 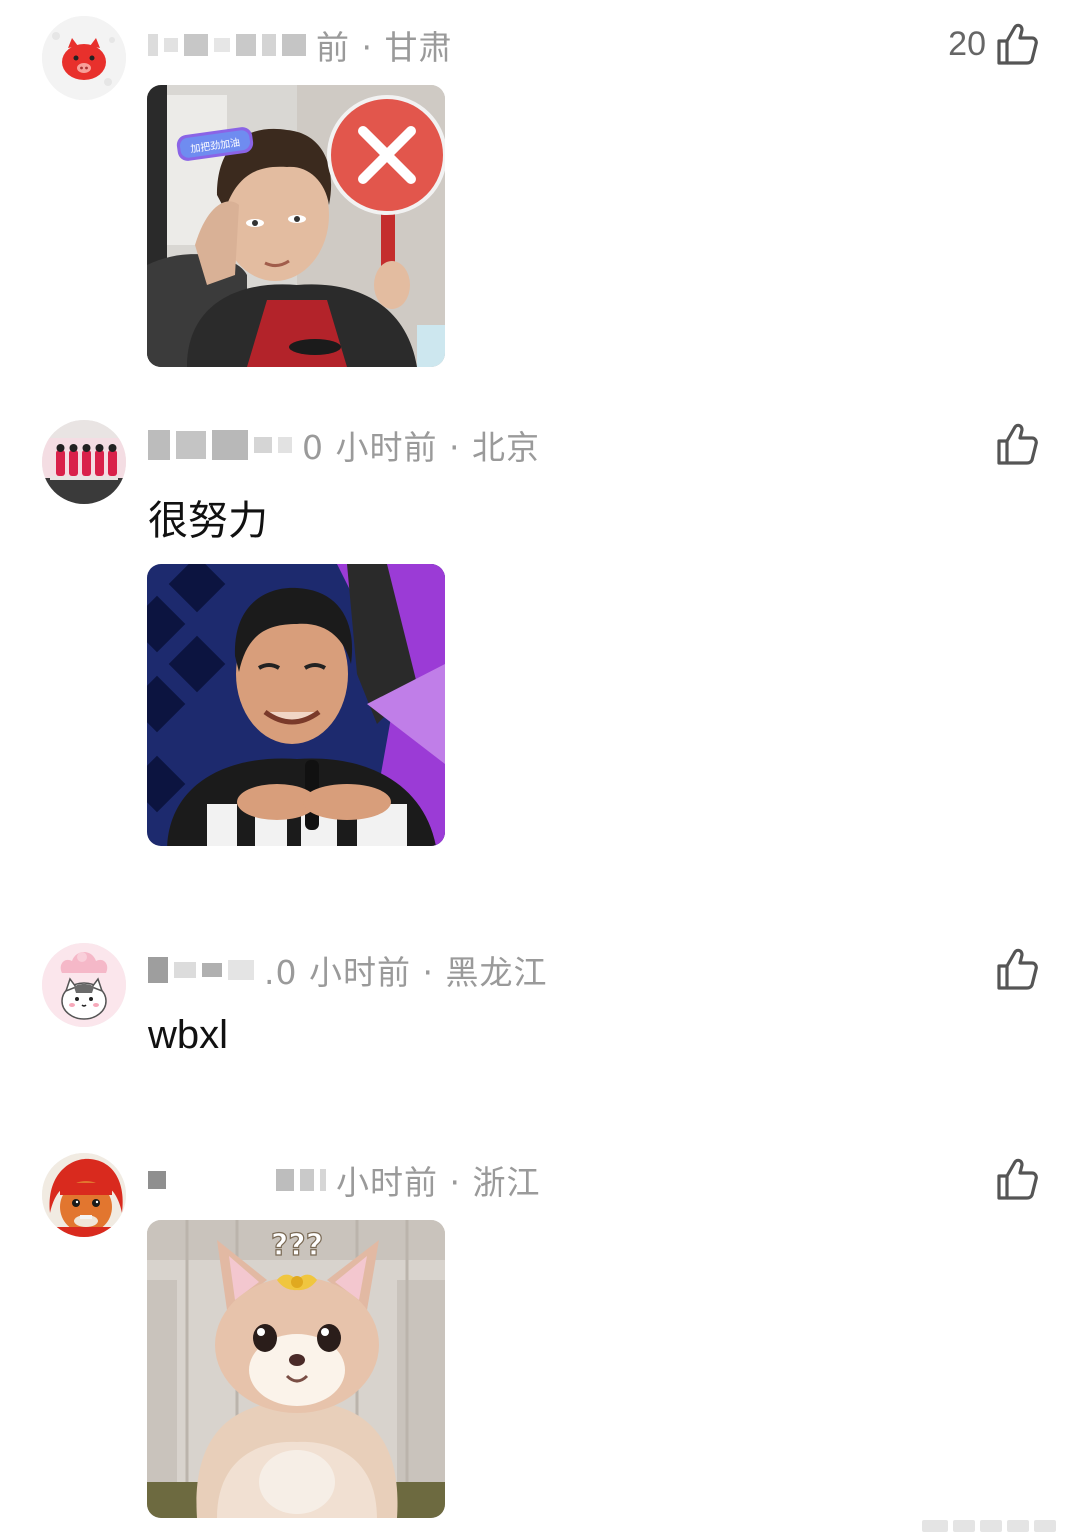 I want to click on red-uniform-guards-avatar-icon, so click(x=84, y=462).